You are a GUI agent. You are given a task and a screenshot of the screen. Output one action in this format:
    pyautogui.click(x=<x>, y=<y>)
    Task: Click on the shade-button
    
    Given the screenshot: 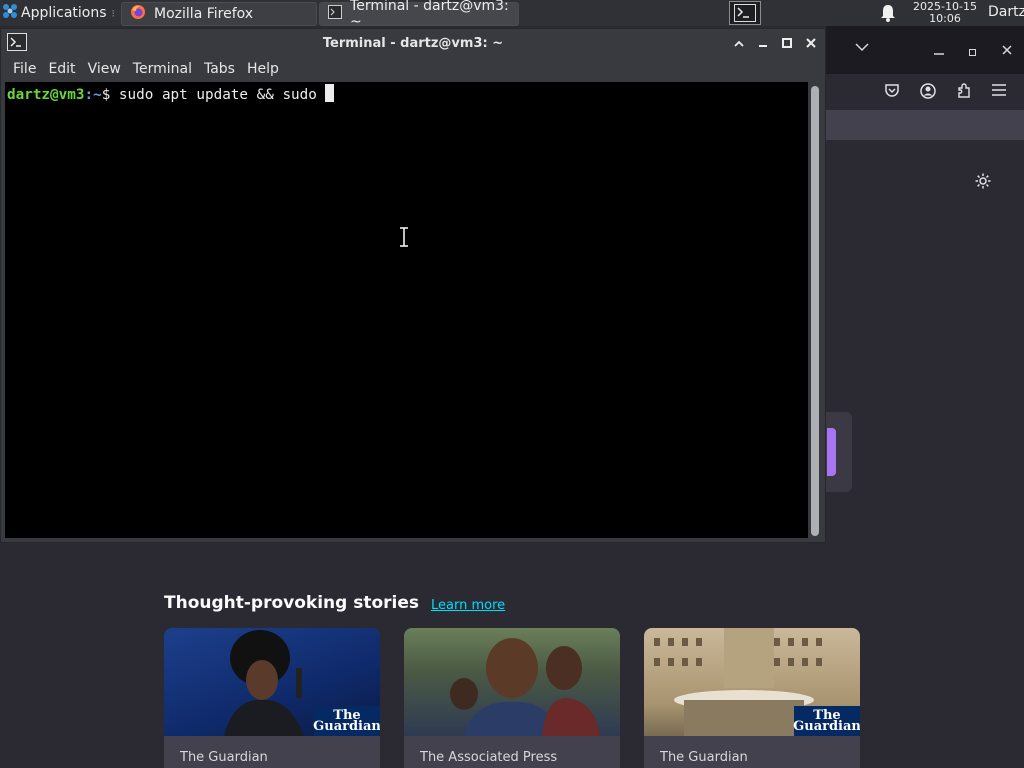 What is the action you would take?
    pyautogui.click(x=739, y=43)
    